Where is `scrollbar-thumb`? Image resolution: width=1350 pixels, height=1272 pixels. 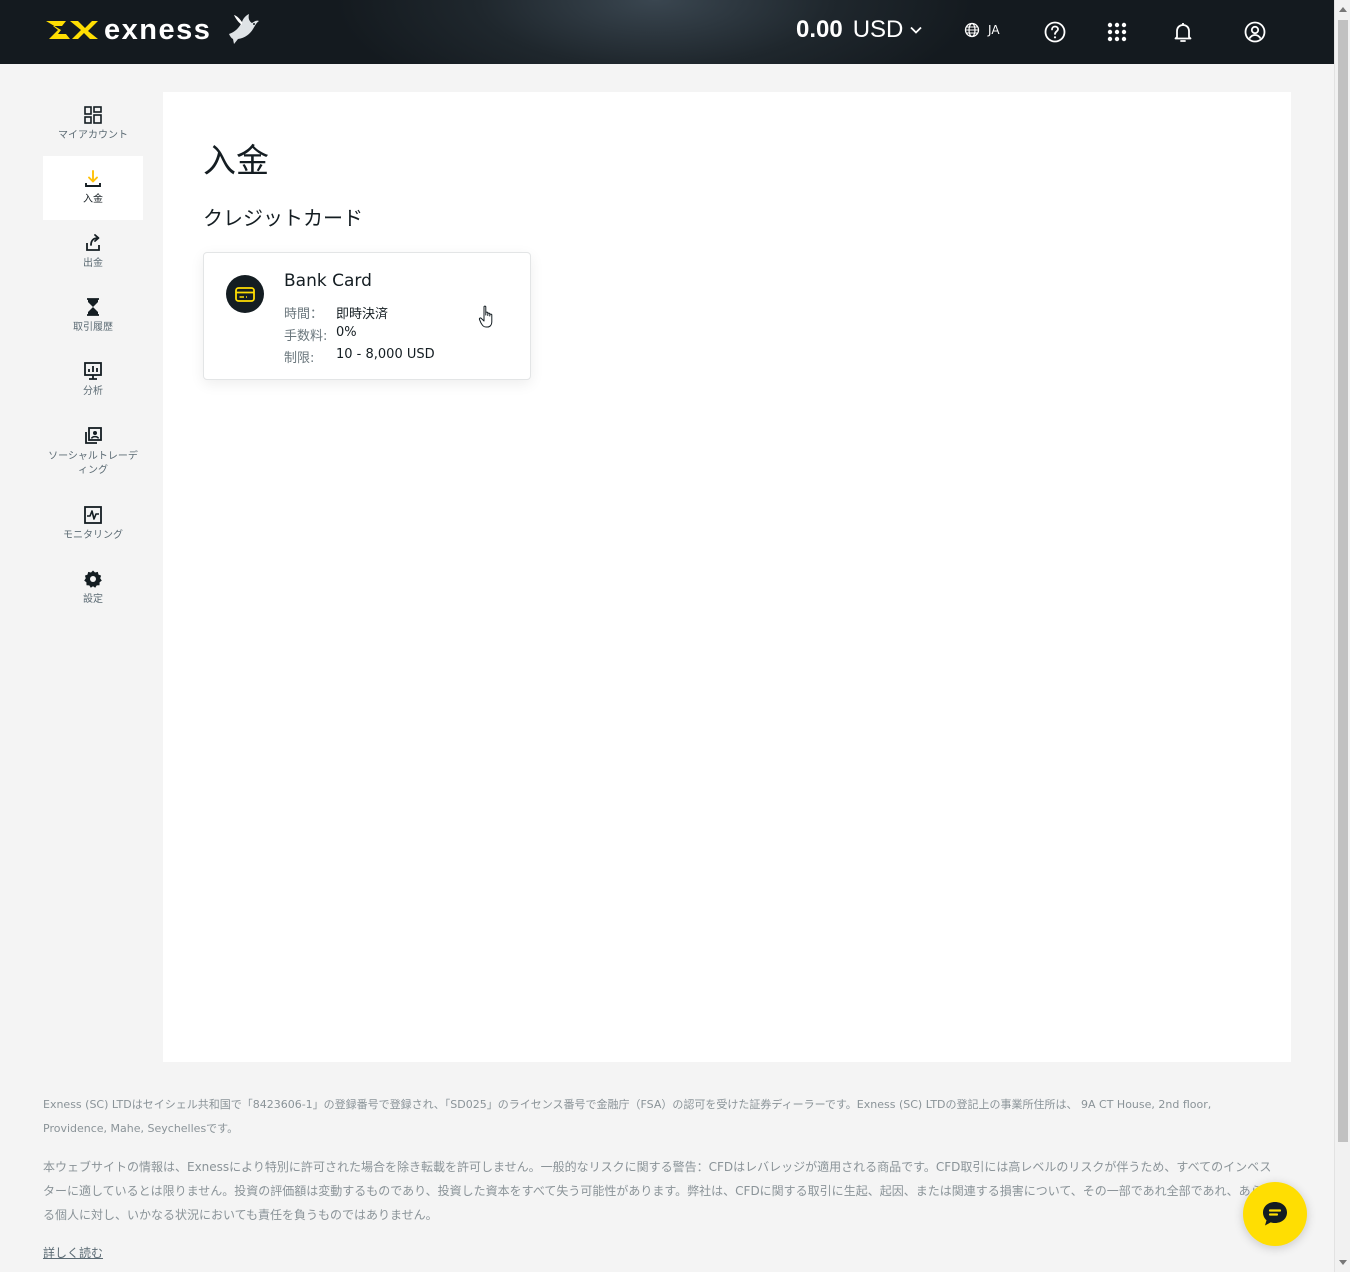 scrollbar-thumb is located at coordinates (1343, 581).